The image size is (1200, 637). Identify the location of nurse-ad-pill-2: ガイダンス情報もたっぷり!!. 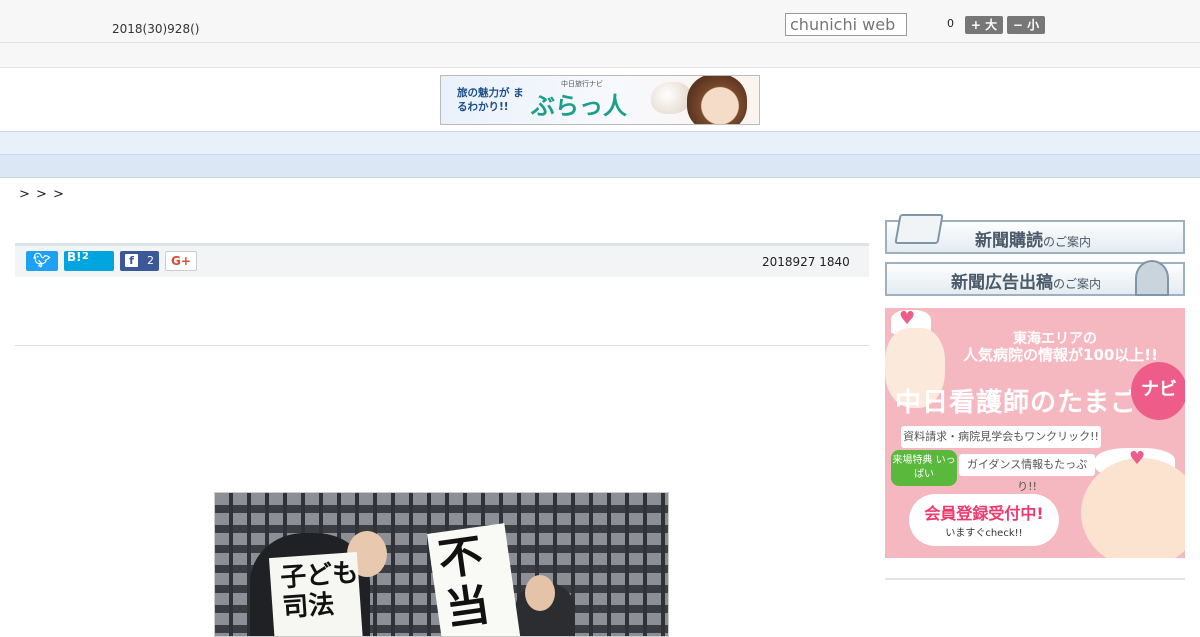
(1027, 473).